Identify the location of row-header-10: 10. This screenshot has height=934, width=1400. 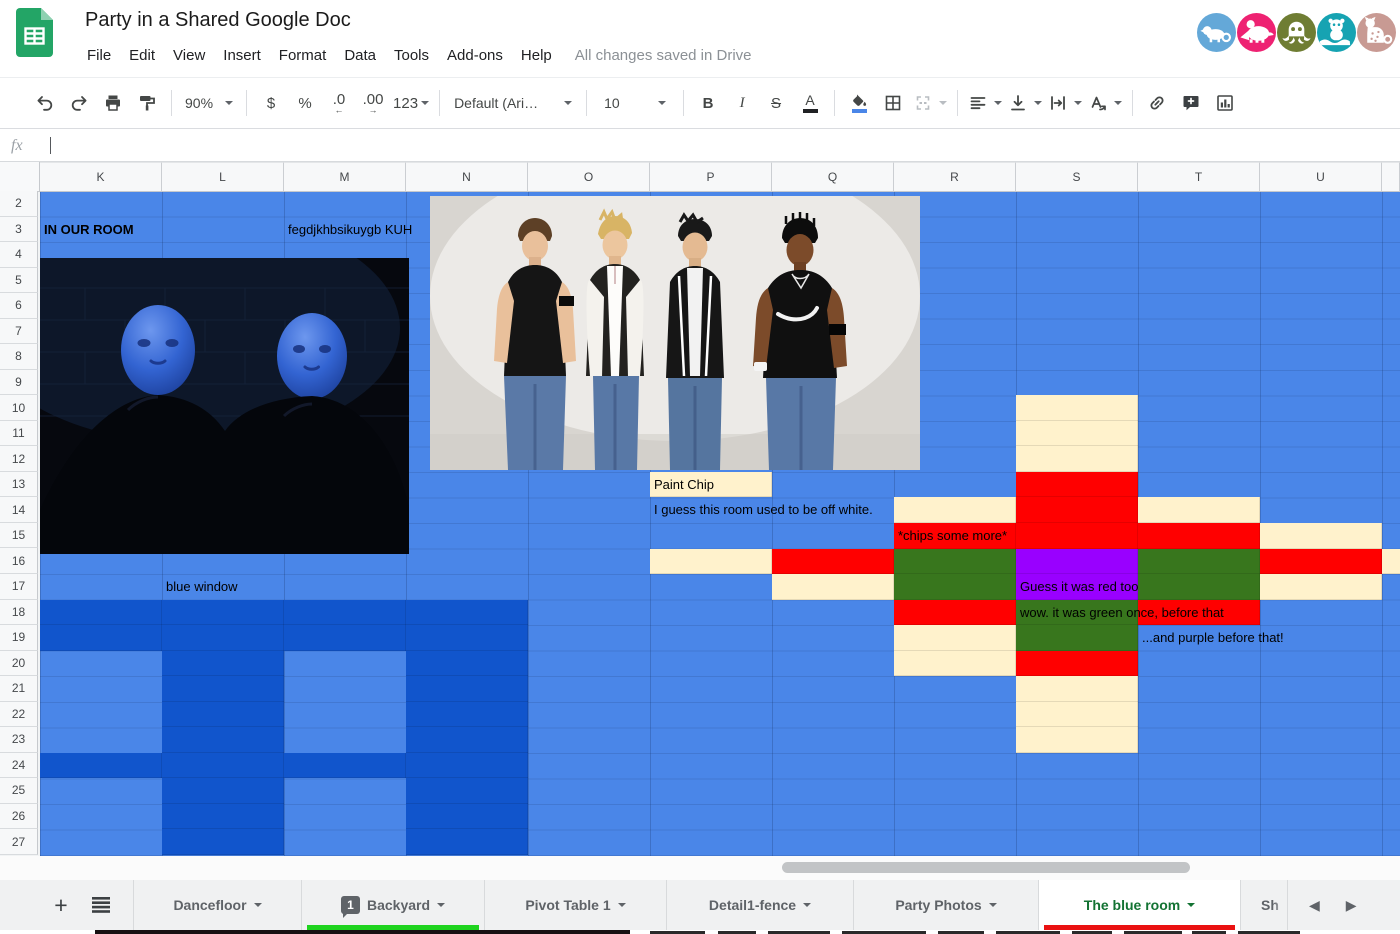
(19, 408).